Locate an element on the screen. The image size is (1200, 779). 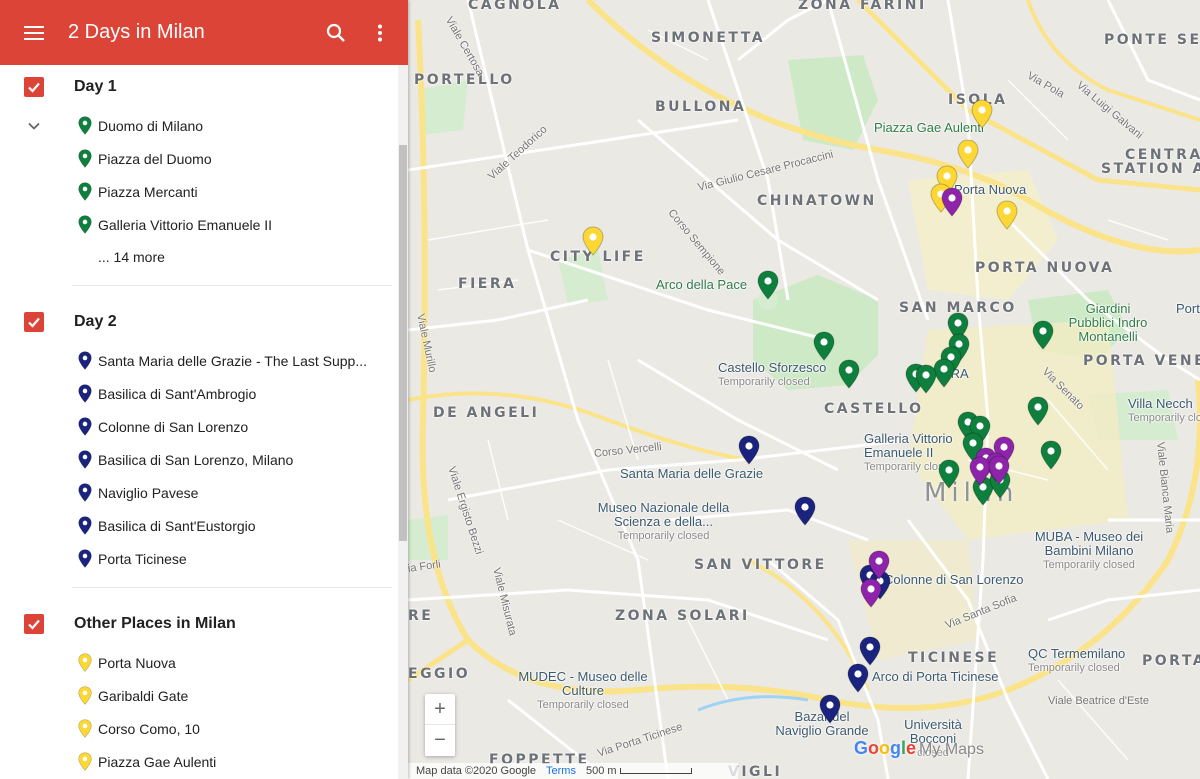
check-icon is located at coordinates (34, 322).